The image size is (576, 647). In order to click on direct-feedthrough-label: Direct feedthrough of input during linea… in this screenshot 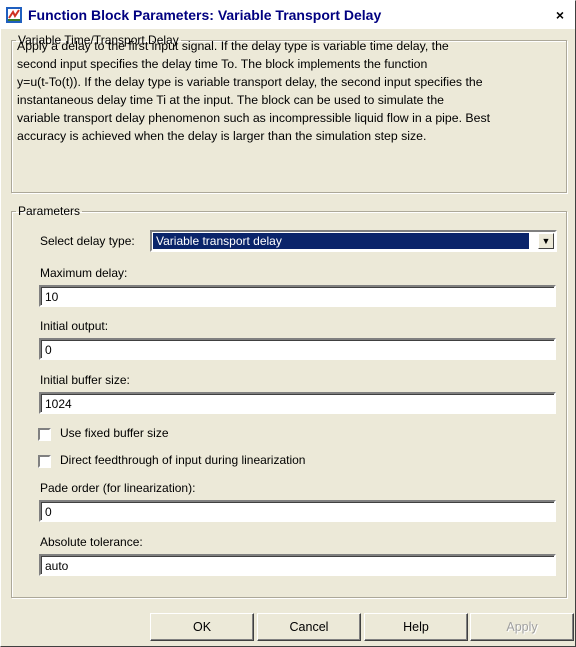, I will do `click(182, 460)`.